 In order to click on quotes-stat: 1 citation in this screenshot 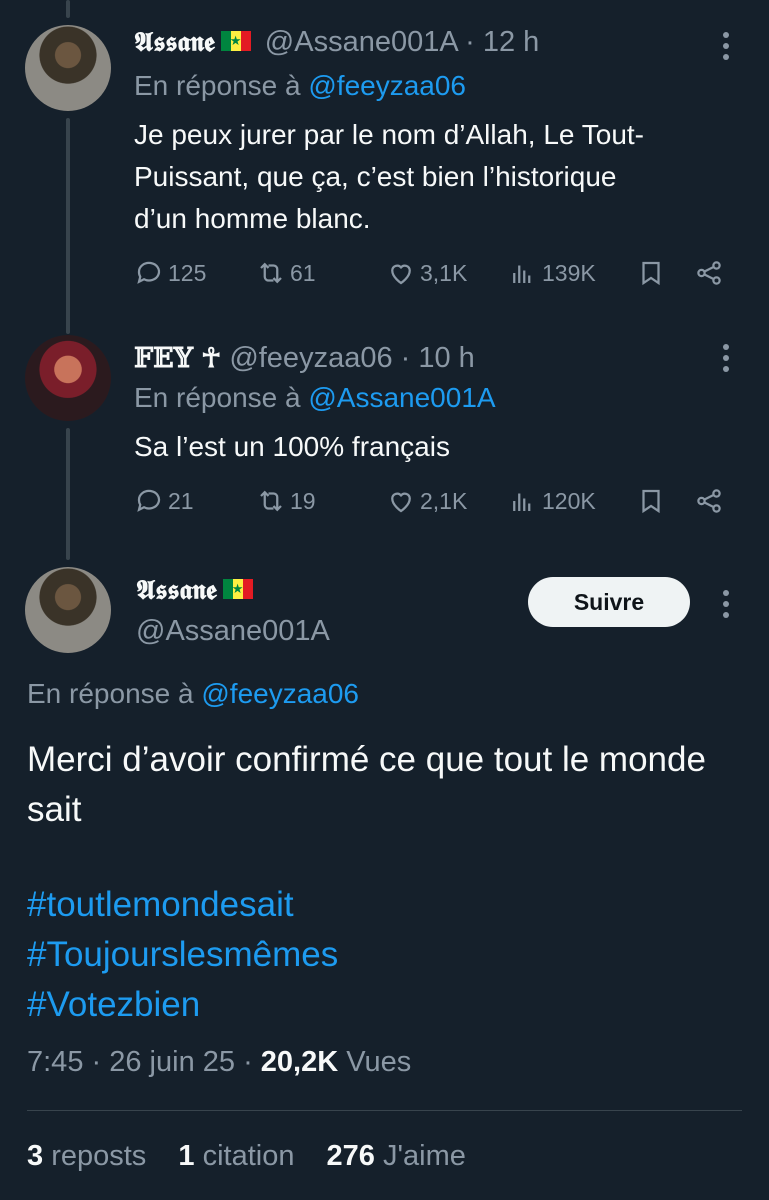, I will do `click(236, 1156)`.